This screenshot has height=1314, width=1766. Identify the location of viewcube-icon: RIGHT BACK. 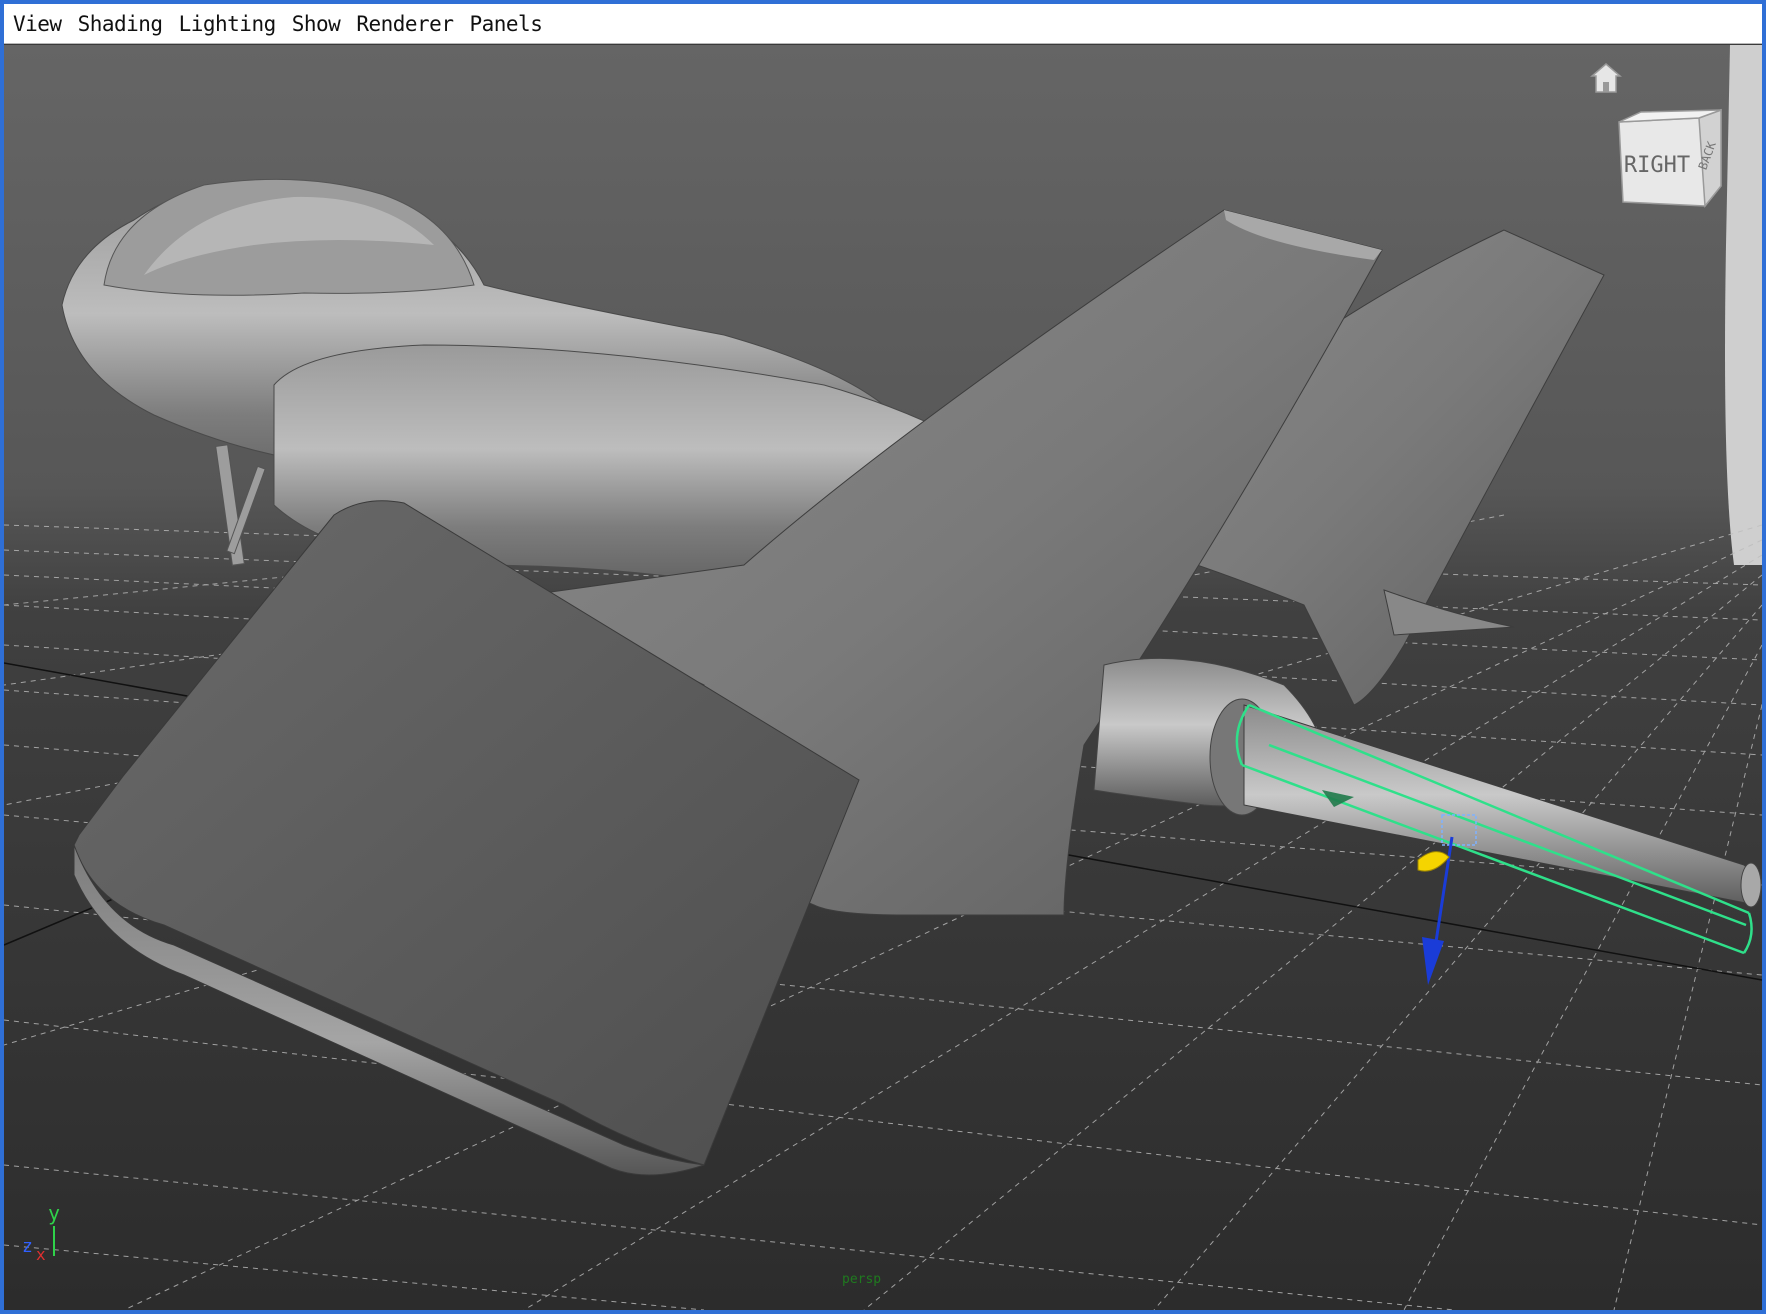
(1674, 167).